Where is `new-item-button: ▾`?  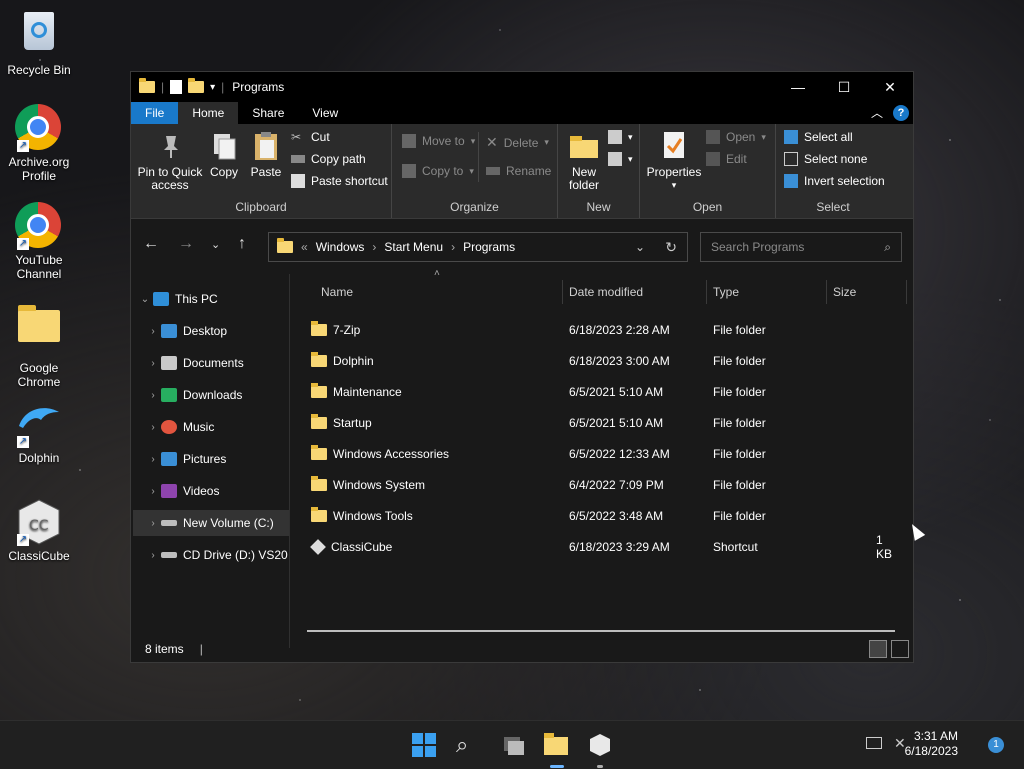
new-item-button: ▾ is located at coordinates (620, 137).